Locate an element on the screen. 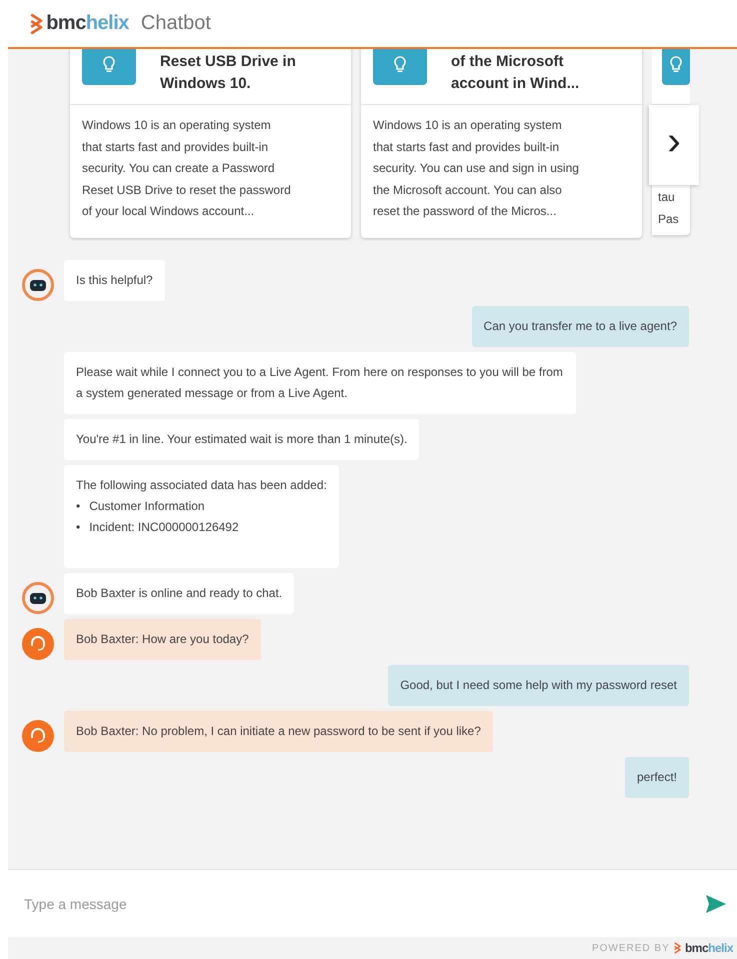 The height and width of the screenshot is (959, 737). bot-message: Bob Baxter is online and ready to chat. is located at coordinates (179, 593).